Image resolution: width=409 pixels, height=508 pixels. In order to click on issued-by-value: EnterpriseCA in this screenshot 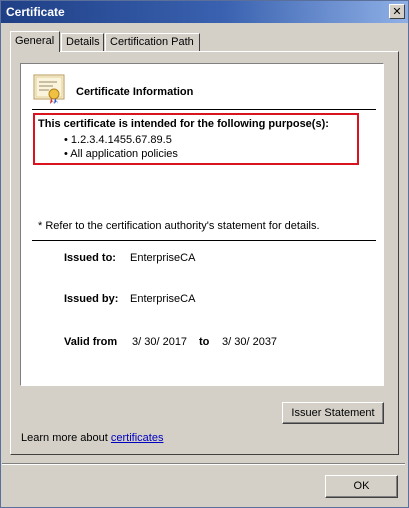, I will do `click(163, 299)`.